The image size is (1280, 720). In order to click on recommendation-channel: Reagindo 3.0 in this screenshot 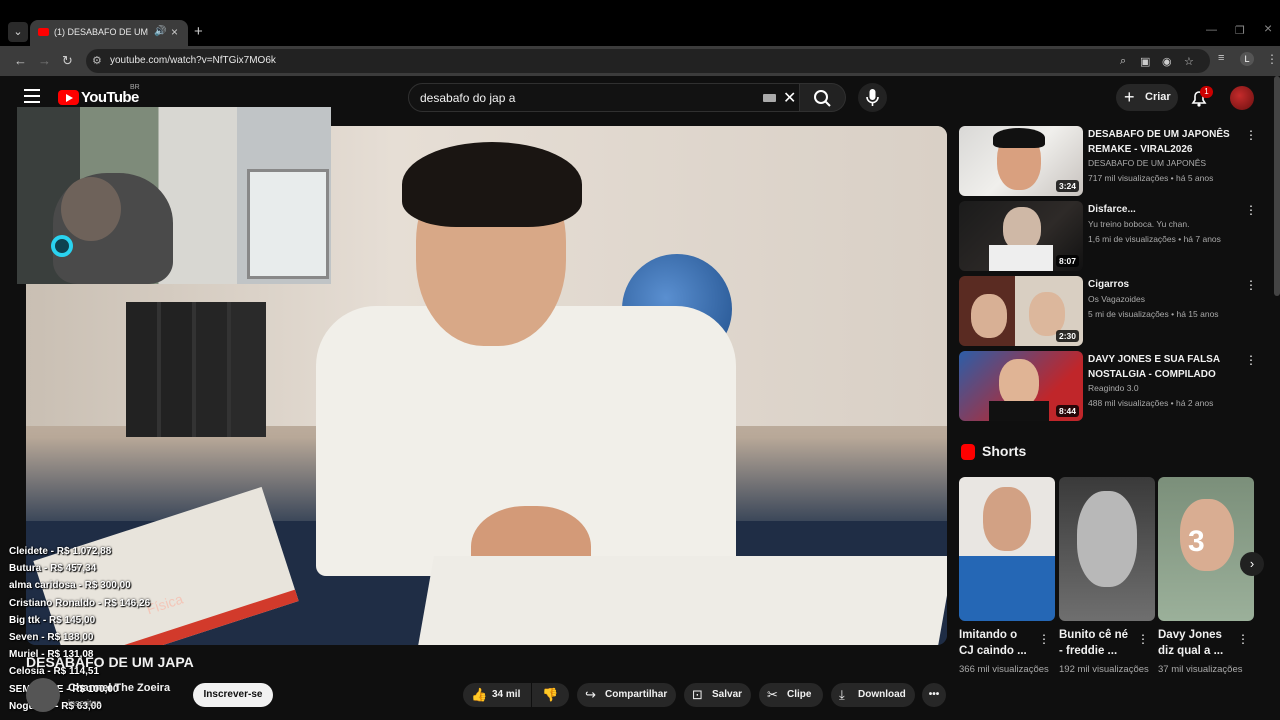, I will do `click(1113, 388)`.